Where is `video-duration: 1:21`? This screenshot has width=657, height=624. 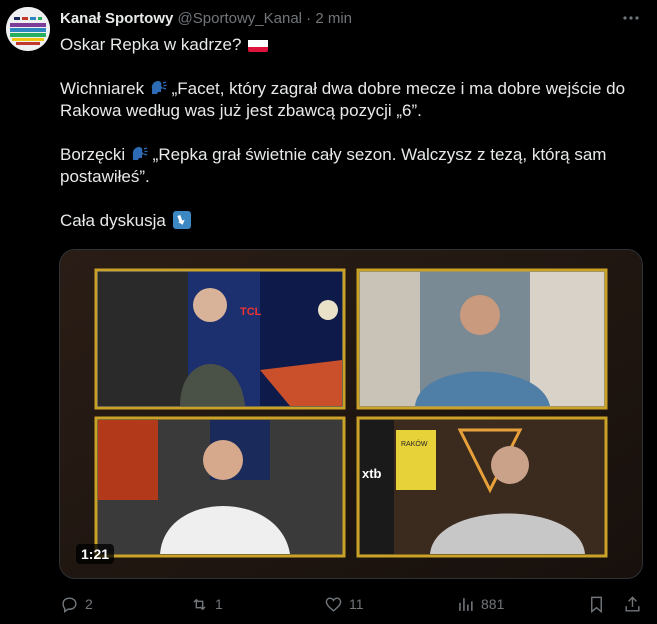 video-duration: 1:21 is located at coordinates (95, 554).